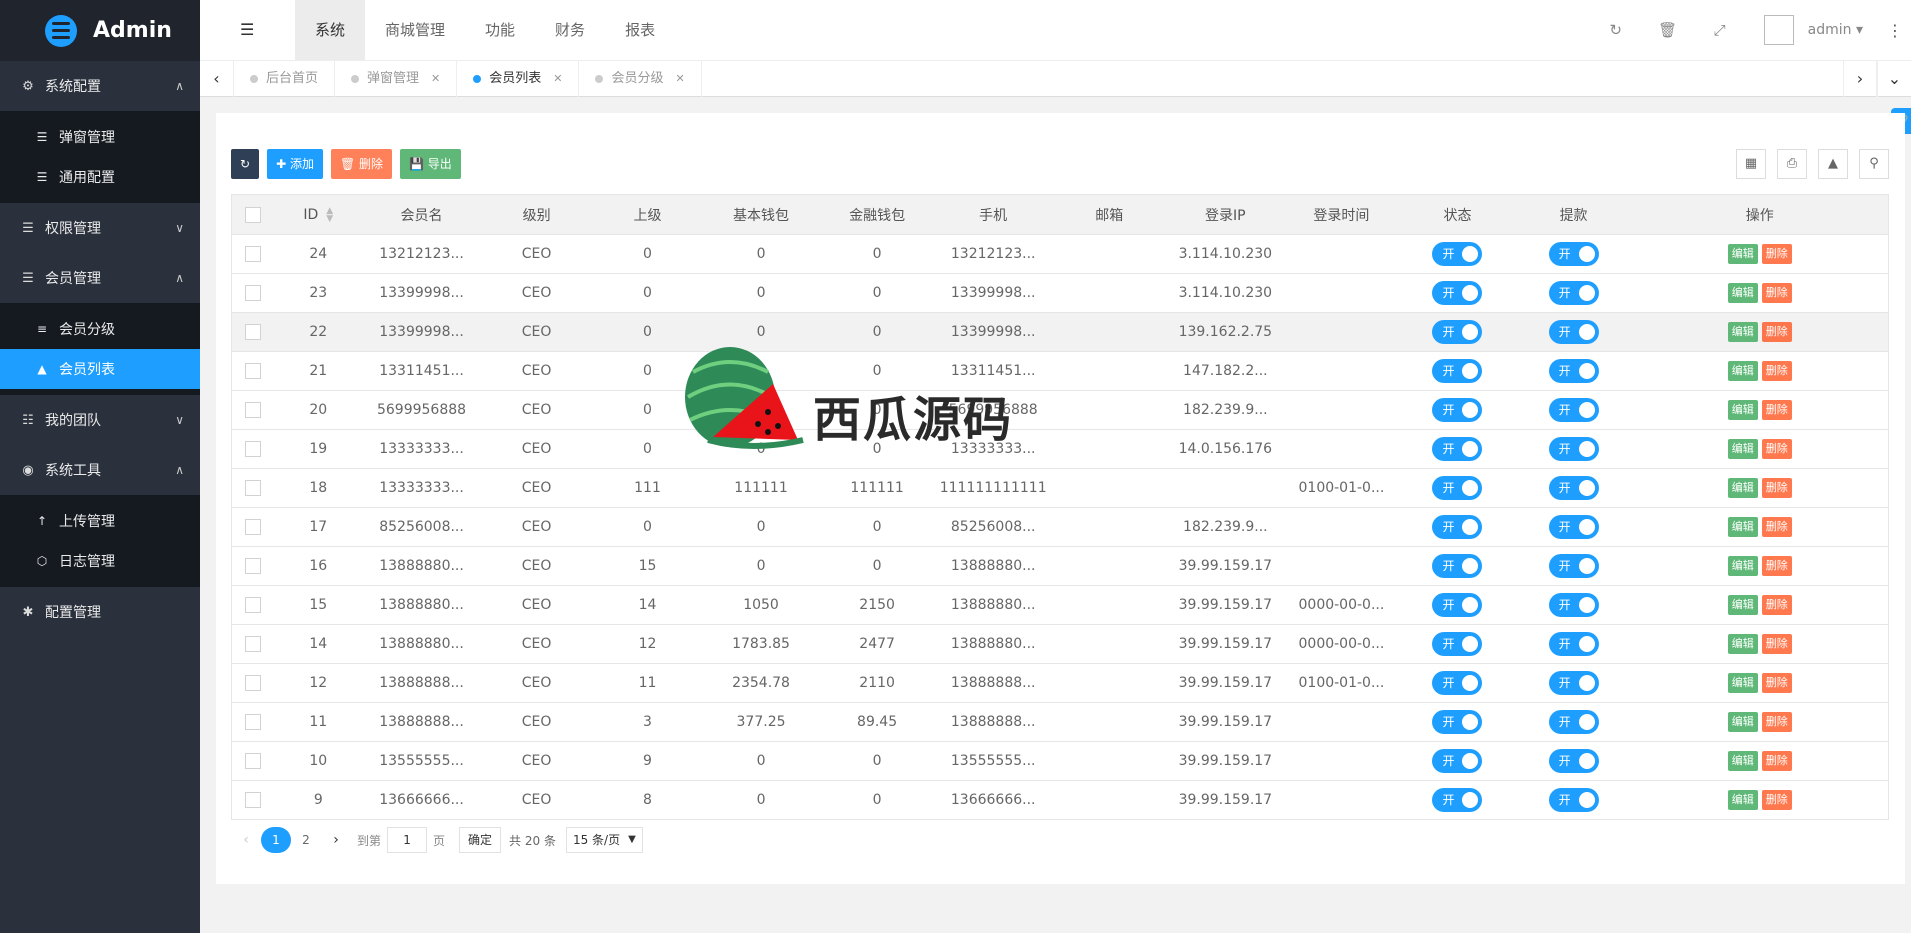  What do you see at coordinates (318, 214) in the screenshot?
I see `column-header: ID ▲ ▼` at bounding box center [318, 214].